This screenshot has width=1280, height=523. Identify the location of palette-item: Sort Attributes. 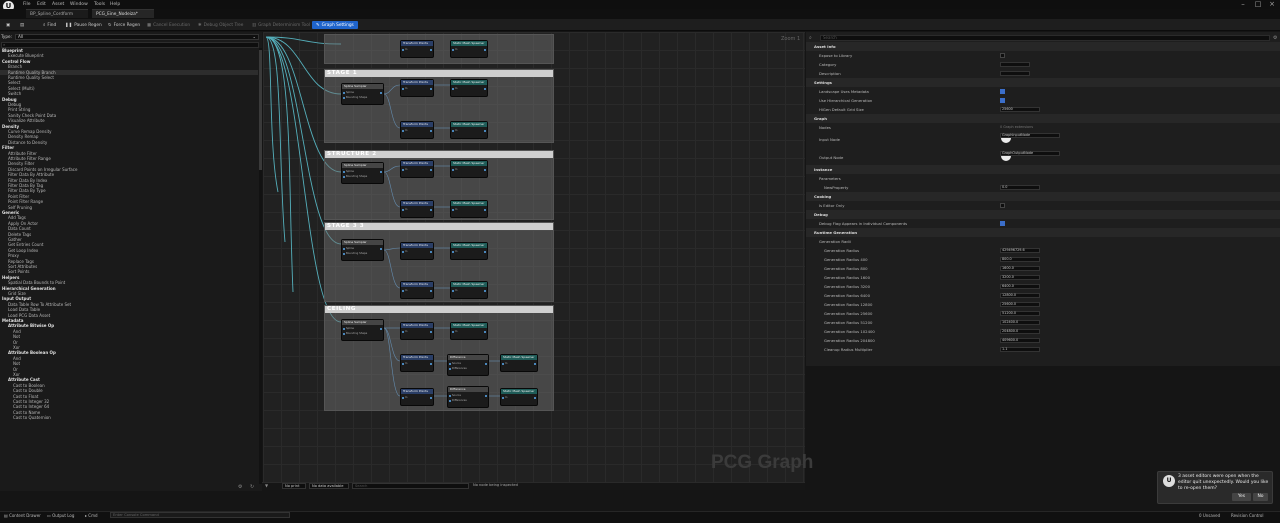
(18, 266).